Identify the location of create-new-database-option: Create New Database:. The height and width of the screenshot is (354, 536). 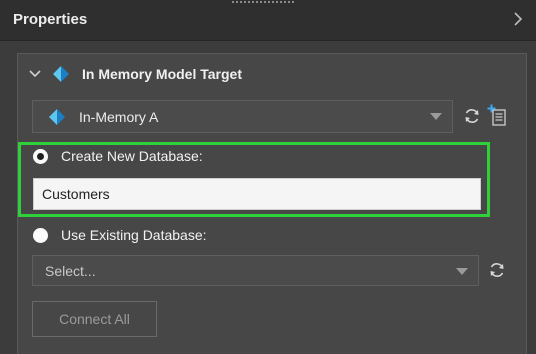
(118, 156).